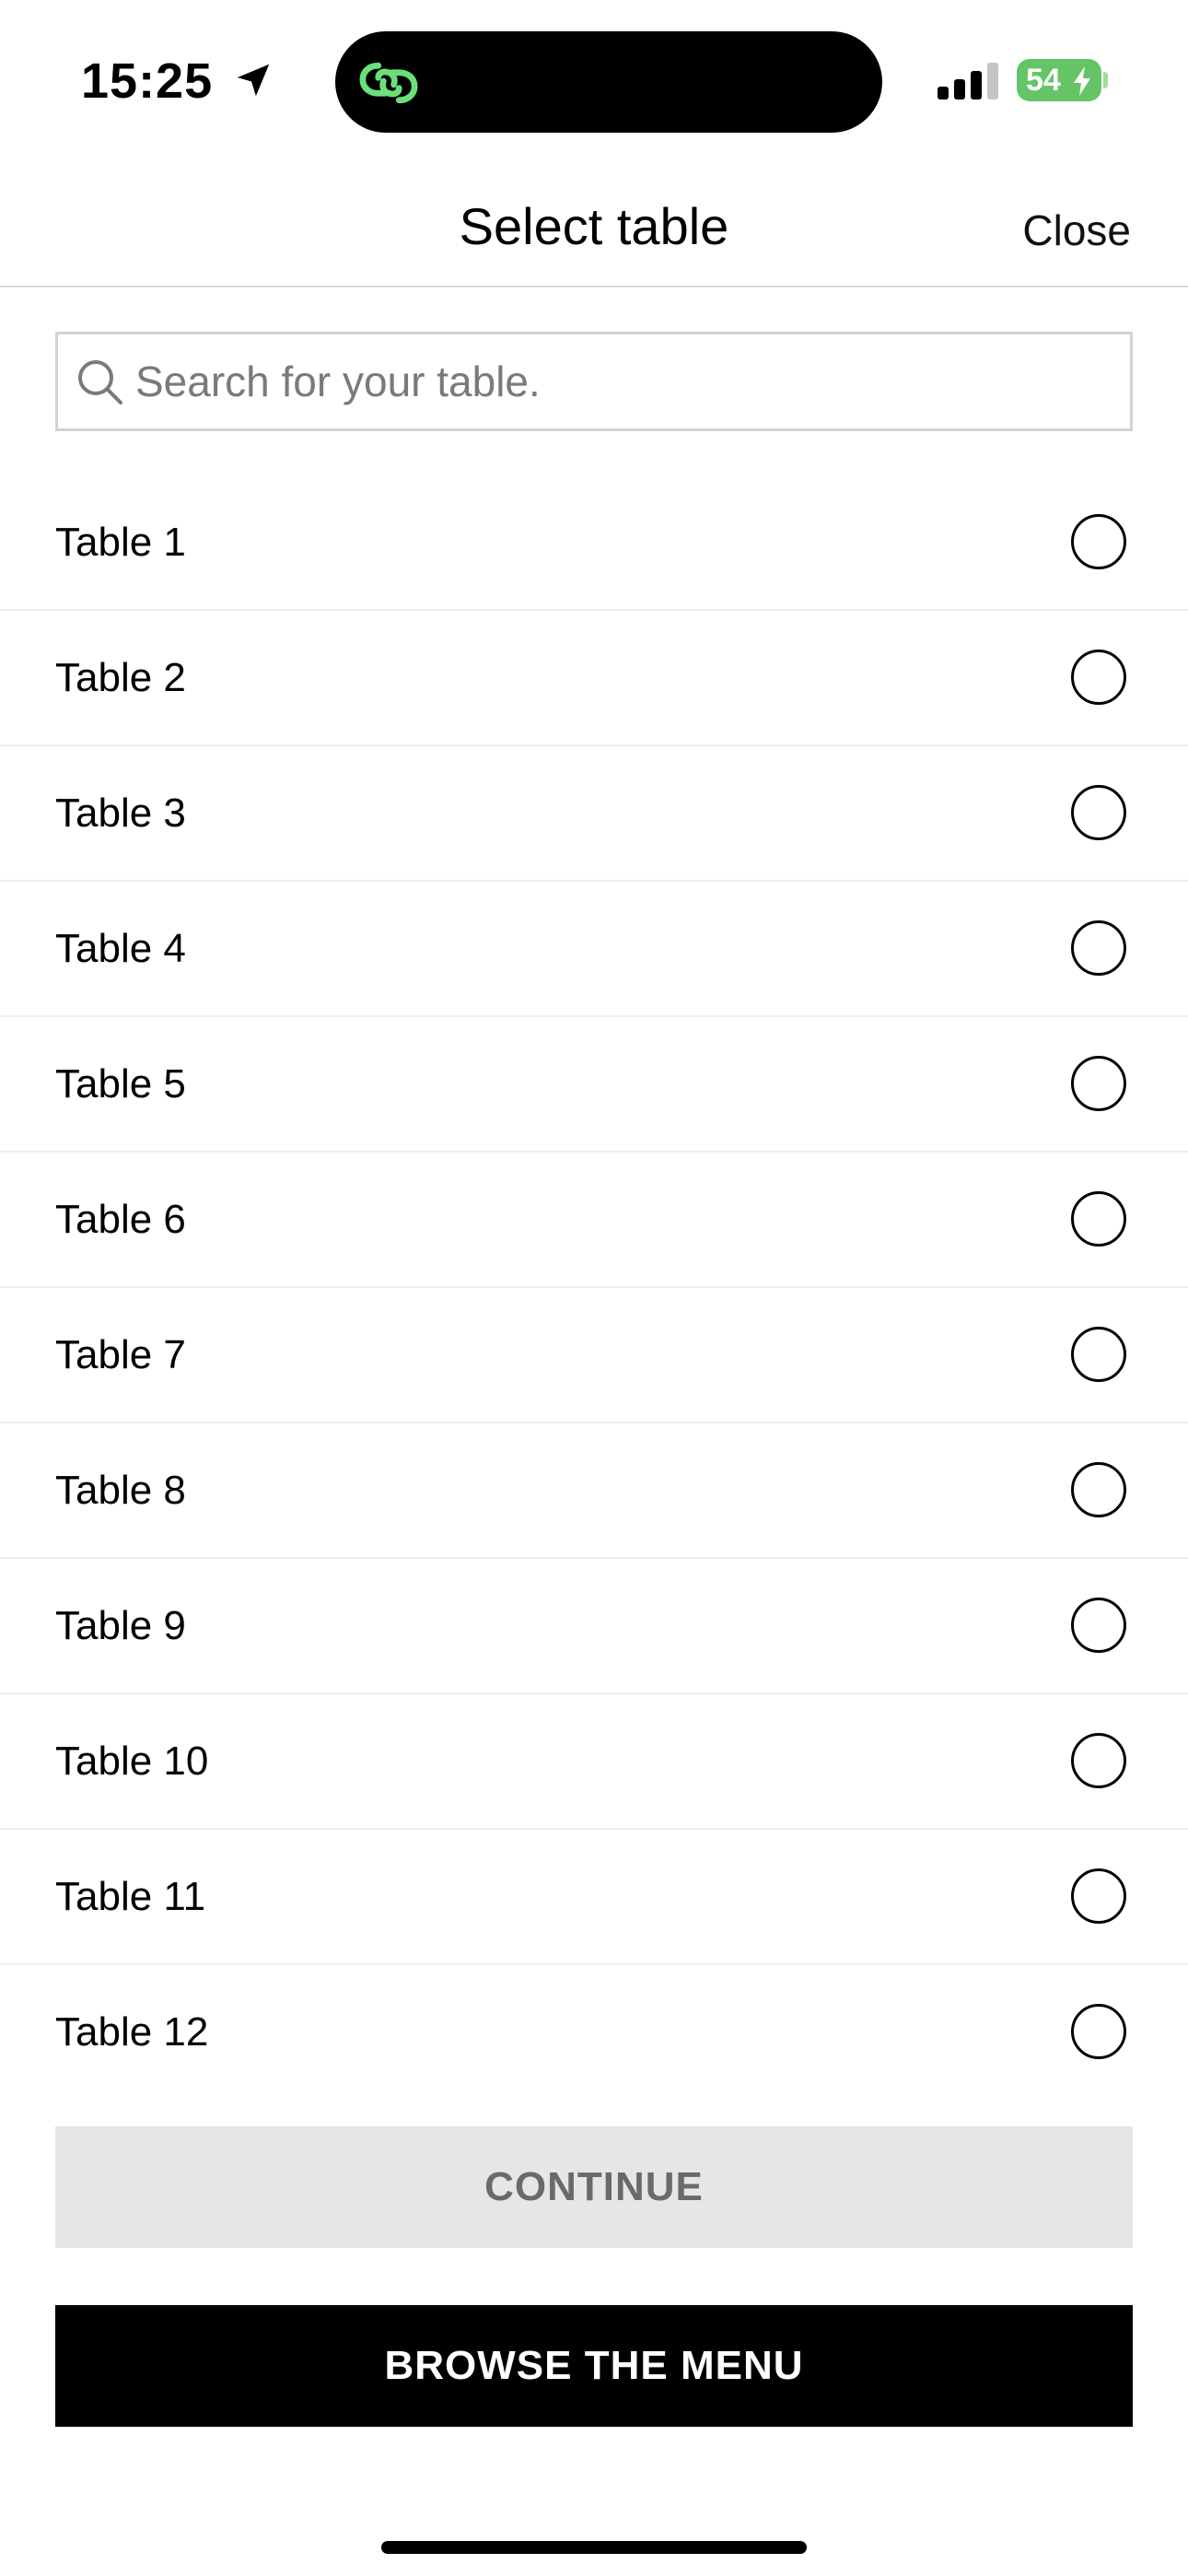 The width and height of the screenshot is (1188, 2576). What do you see at coordinates (120, 677) in the screenshot?
I see `table-label: Table 2` at bounding box center [120, 677].